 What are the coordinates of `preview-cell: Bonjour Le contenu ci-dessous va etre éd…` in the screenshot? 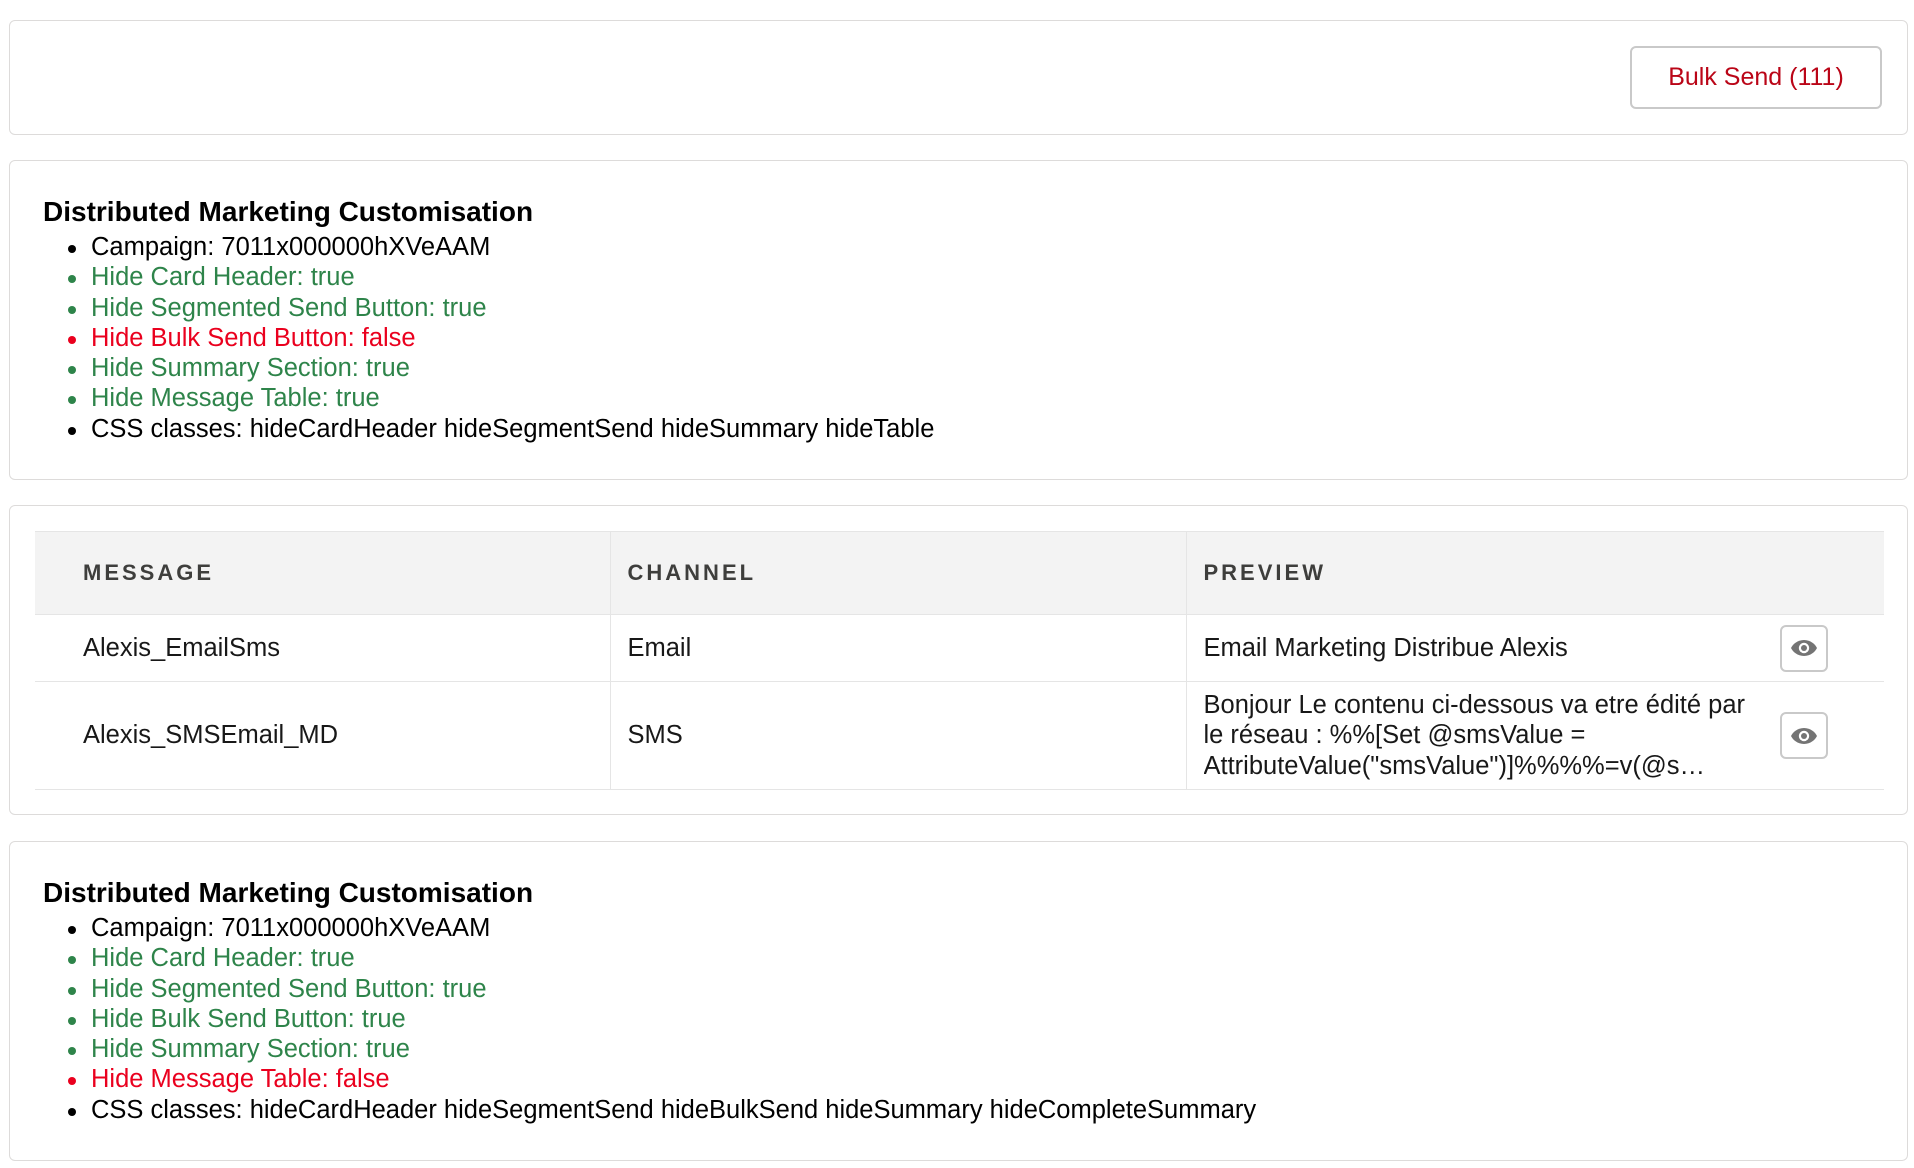 It's located at (1534, 735).